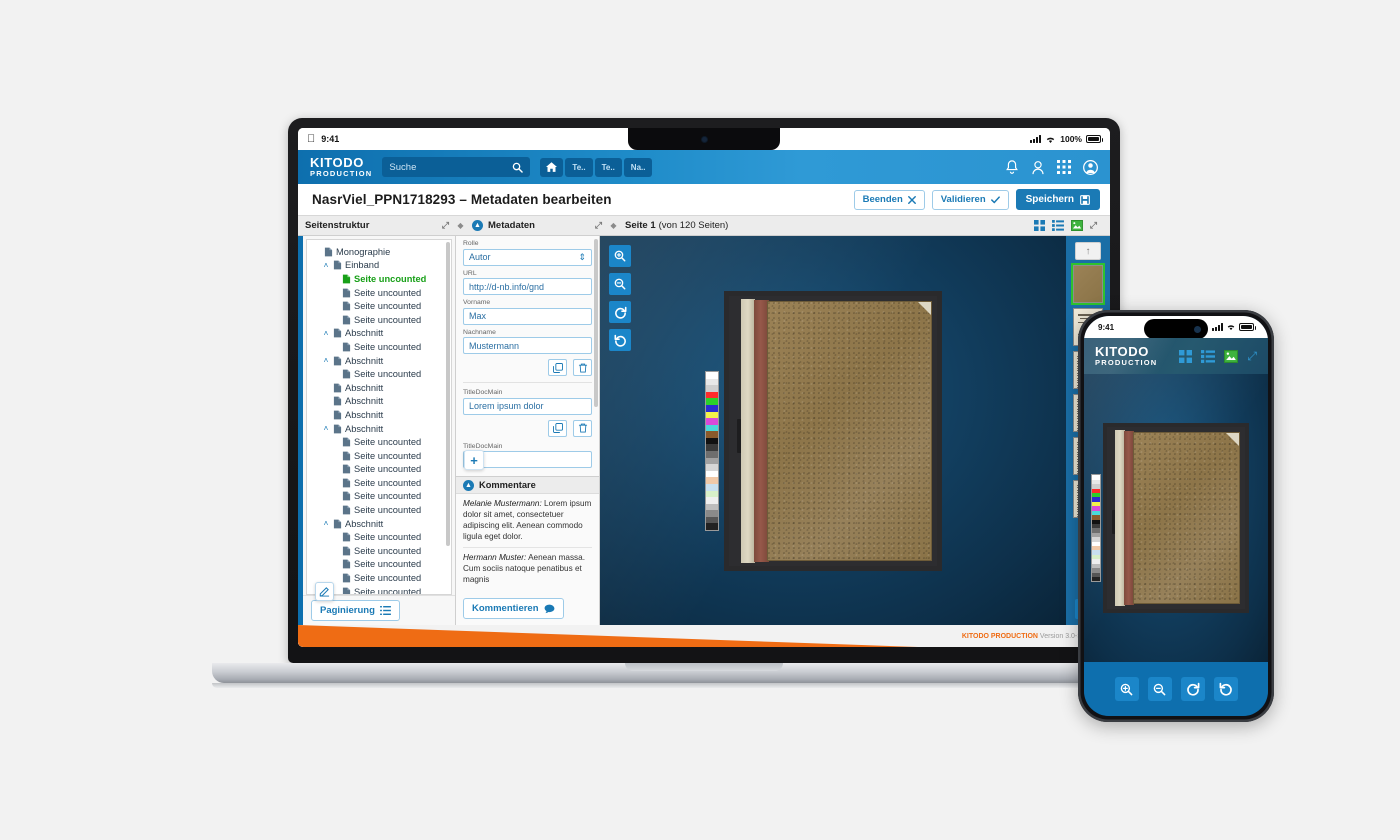  What do you see at coordinates (598, 225) in the screenshot?
I see `expand-metadata-icon: ⤢` at bounding box center [598, 225].